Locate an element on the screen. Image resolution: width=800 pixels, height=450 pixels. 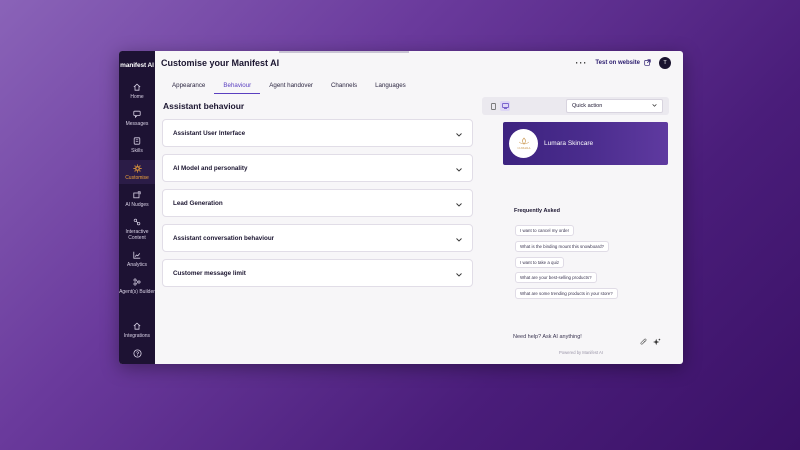
home-icon is located at coordinates (137, 87).